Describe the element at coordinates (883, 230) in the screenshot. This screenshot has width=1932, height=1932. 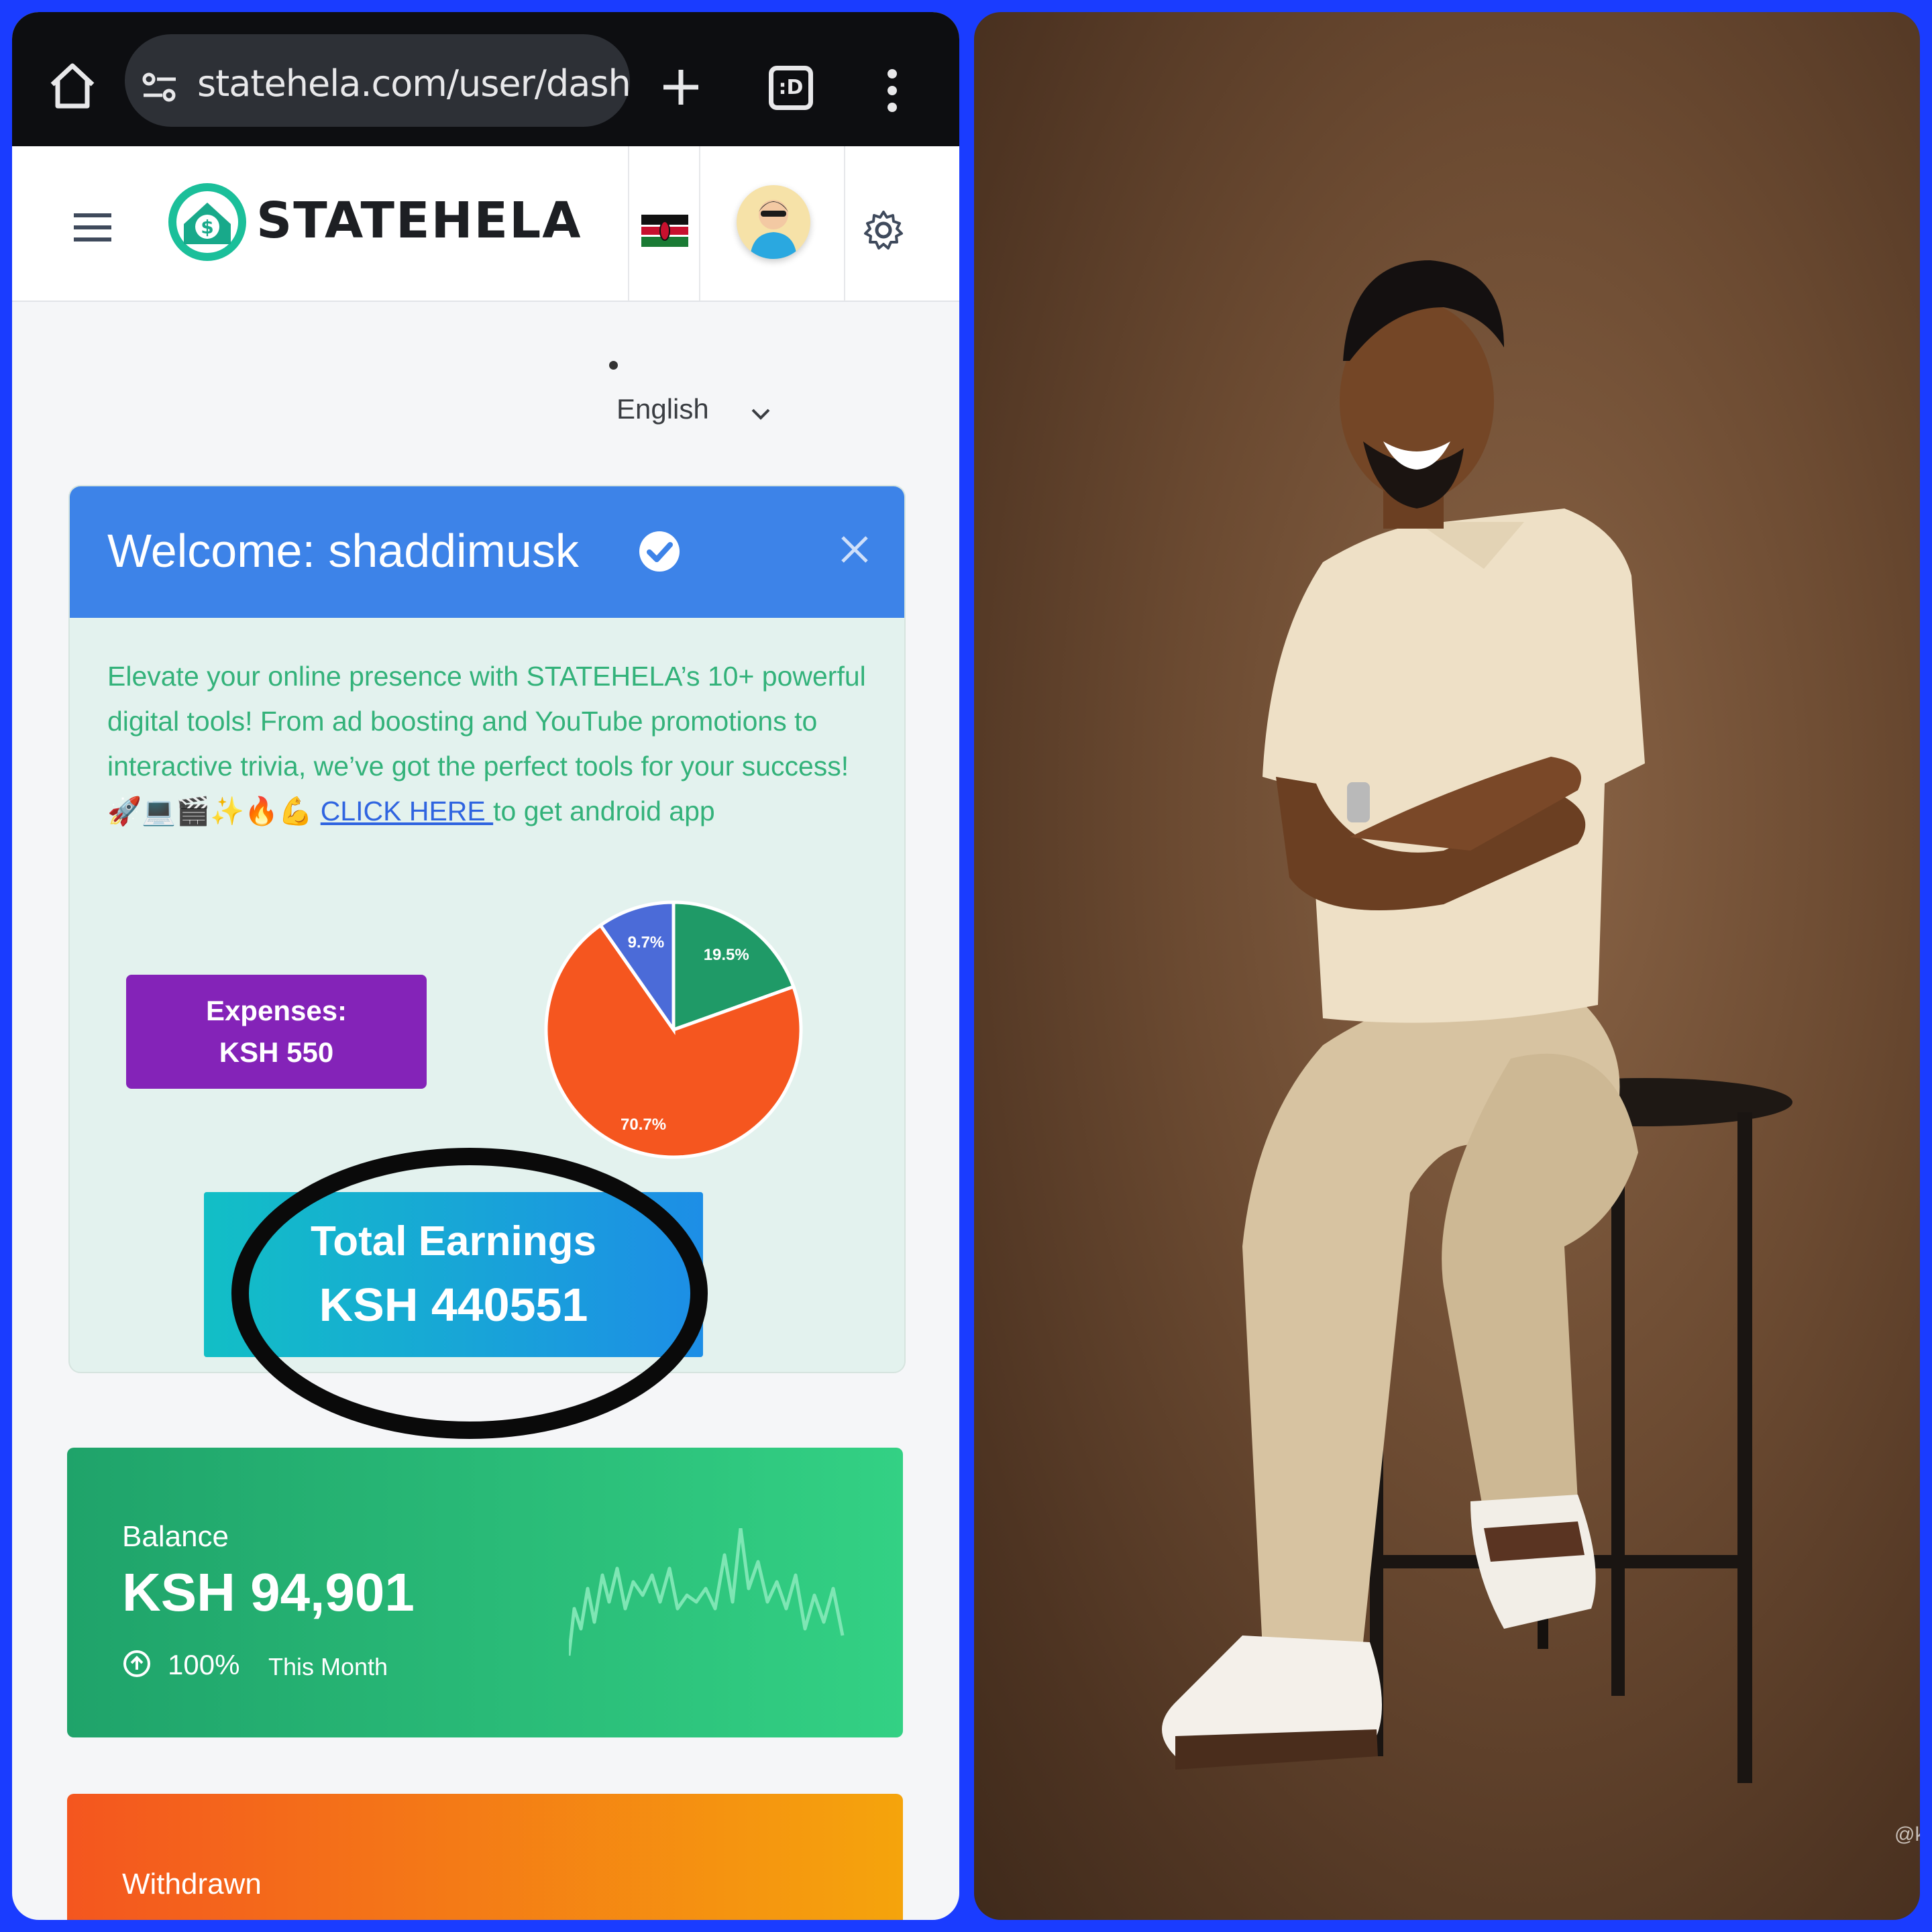
I see `gear-icon` at that location.